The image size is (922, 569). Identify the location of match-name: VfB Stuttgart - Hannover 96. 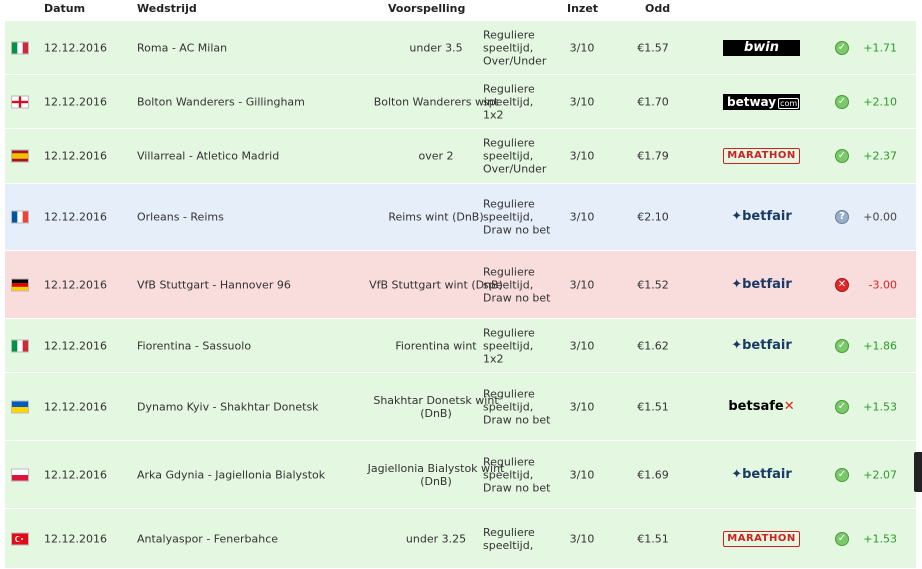
(214, 284).